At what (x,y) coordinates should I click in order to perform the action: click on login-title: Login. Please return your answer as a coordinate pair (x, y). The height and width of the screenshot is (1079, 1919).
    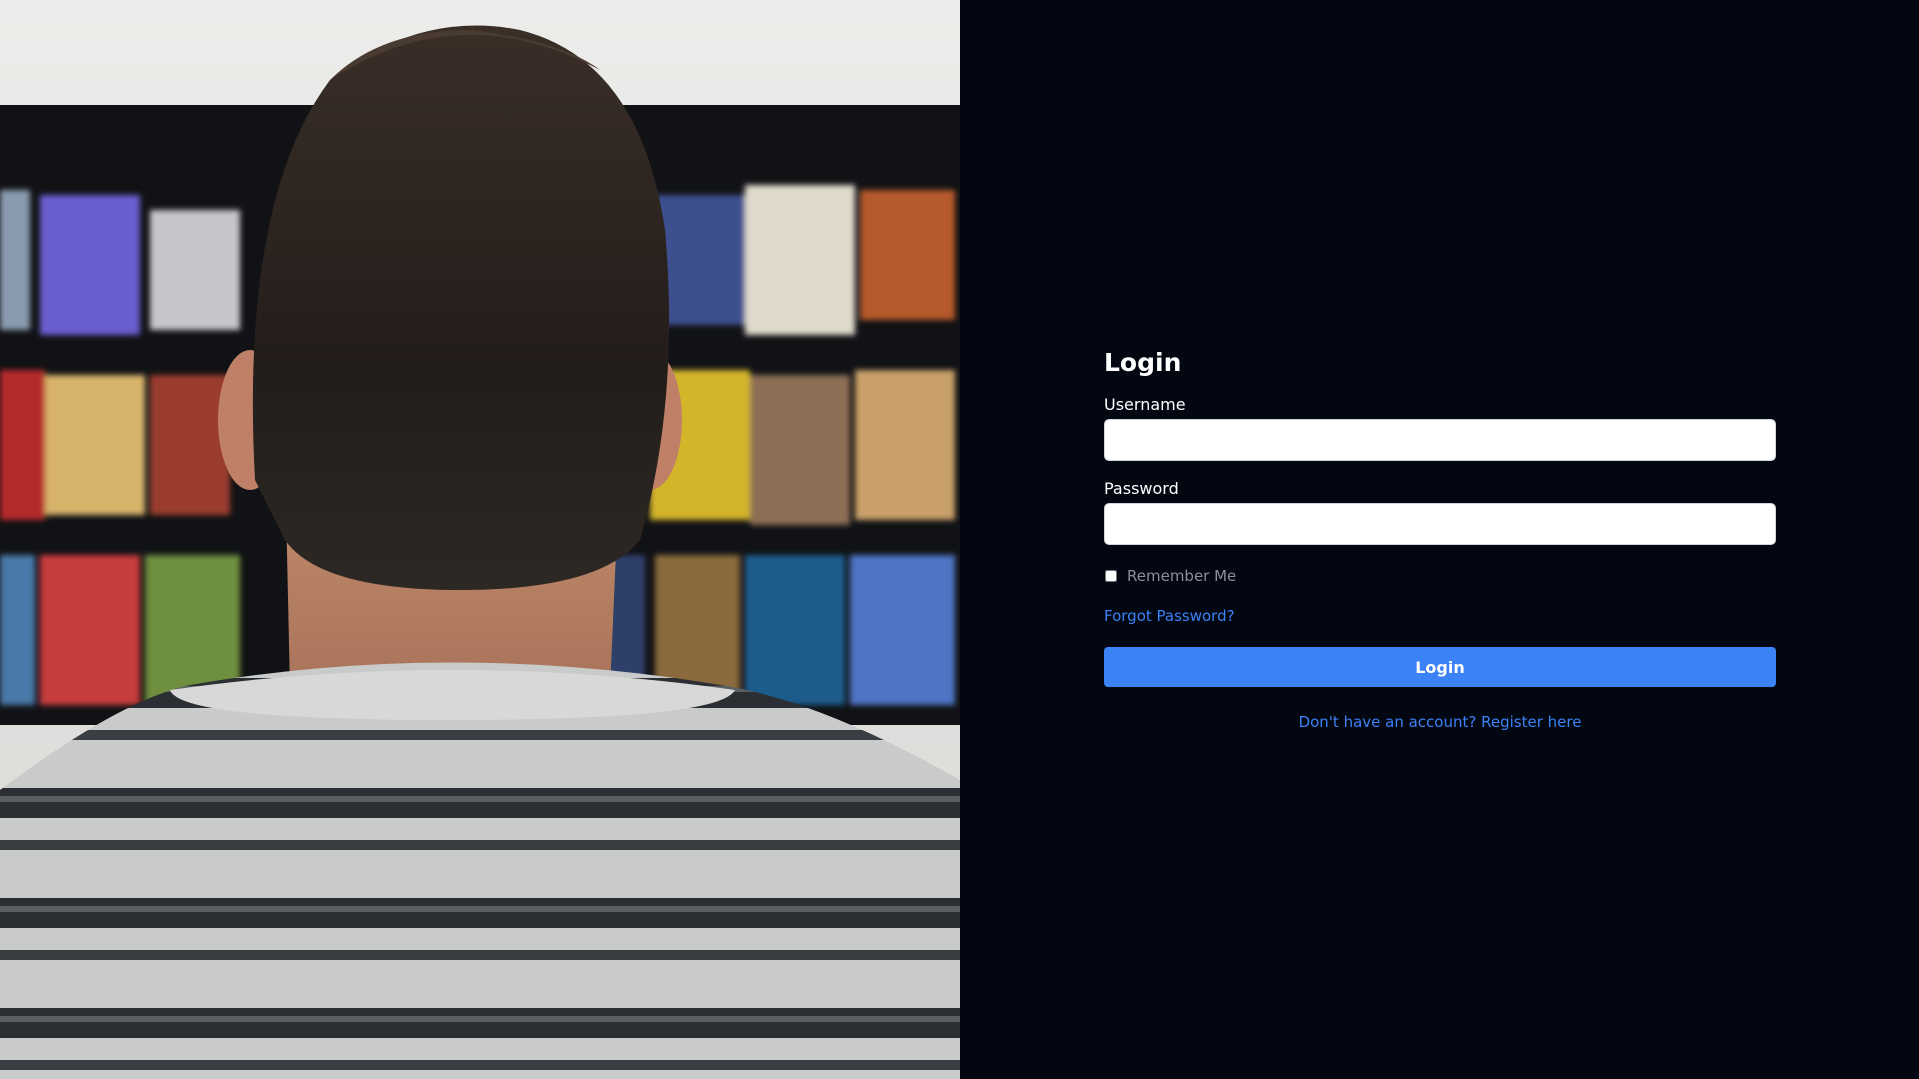
    Looking at the image, I should click on (1143, 362).